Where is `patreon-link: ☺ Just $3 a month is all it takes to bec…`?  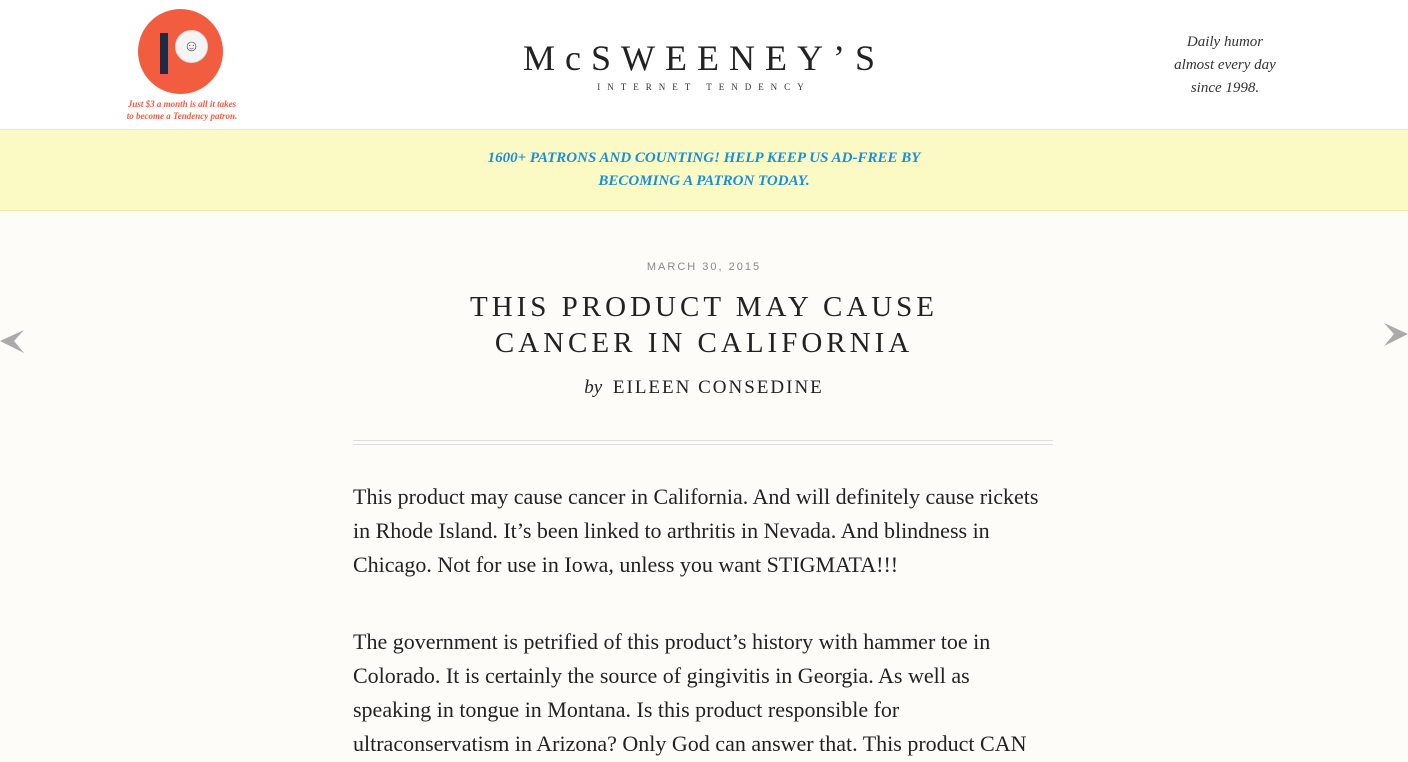
patreon-link: ☺ Just $3 a month is all it takes to bec… is located at coordinates (182, 66).